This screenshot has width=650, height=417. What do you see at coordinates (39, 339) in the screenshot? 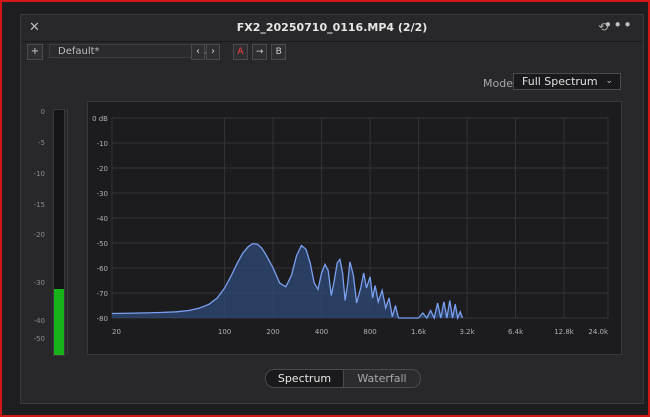
I see `meter-scale-label: -50` at bounding box center [39, 339].